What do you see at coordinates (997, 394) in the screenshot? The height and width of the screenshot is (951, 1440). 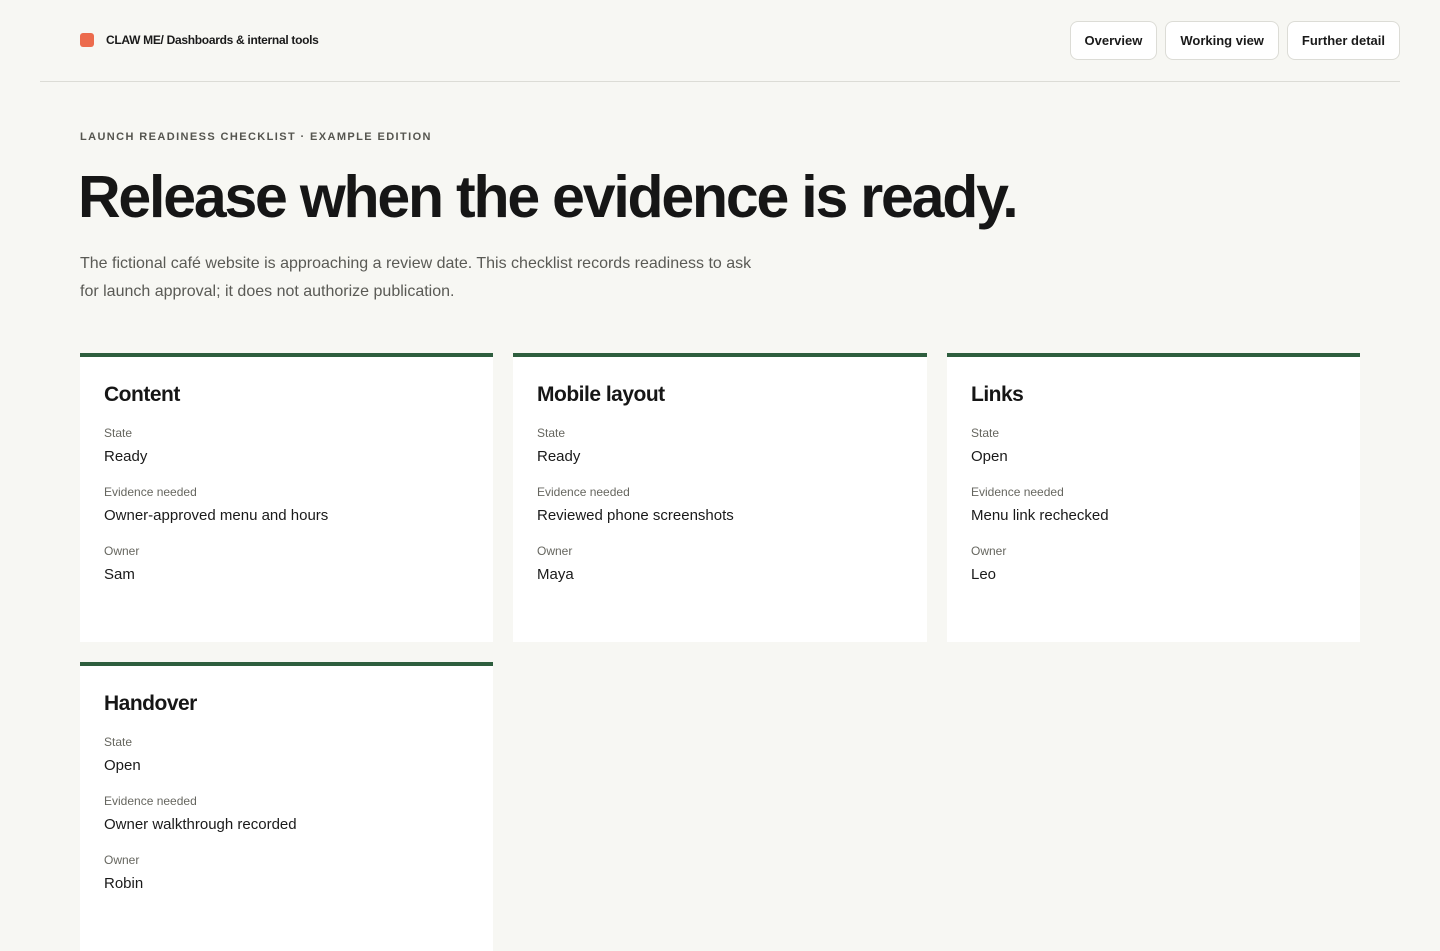 I see `card-title: Links` at bounding box center [997, 394].